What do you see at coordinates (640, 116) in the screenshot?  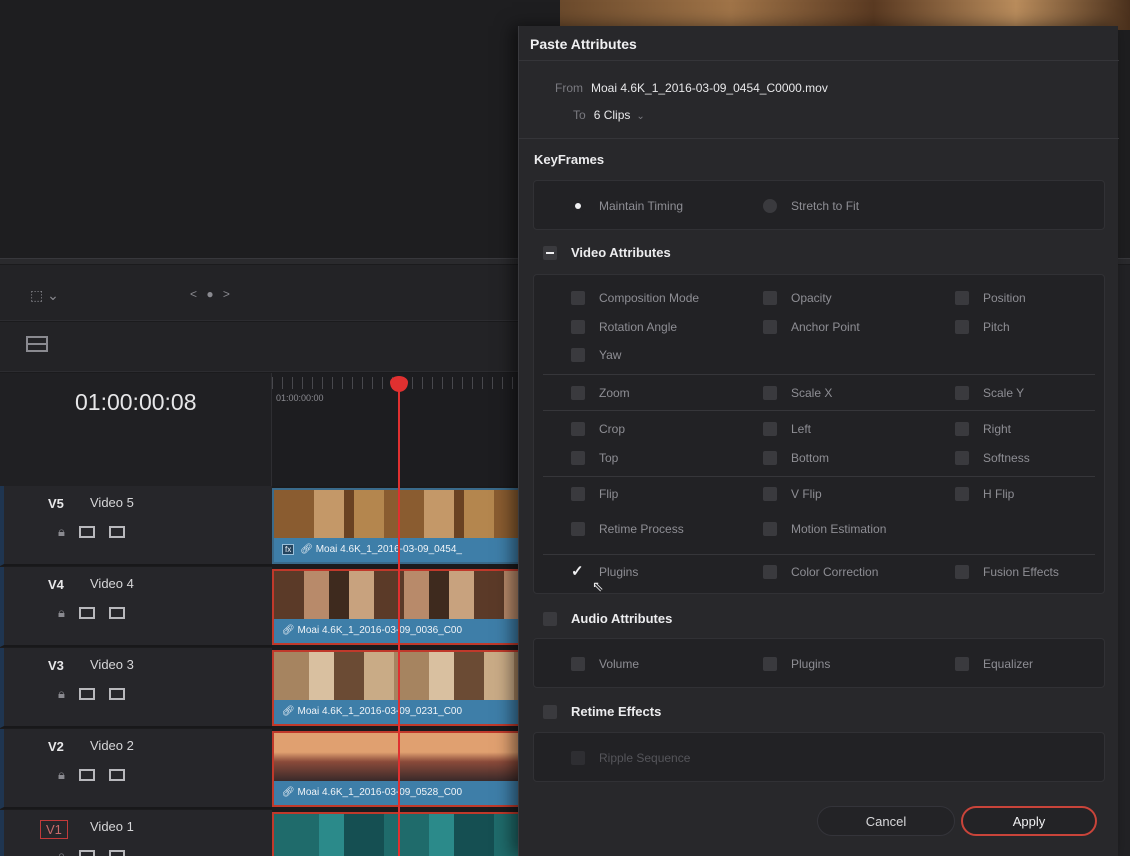 I see `chevron-down-icon: ⌄` at bounding box center [640, 116].